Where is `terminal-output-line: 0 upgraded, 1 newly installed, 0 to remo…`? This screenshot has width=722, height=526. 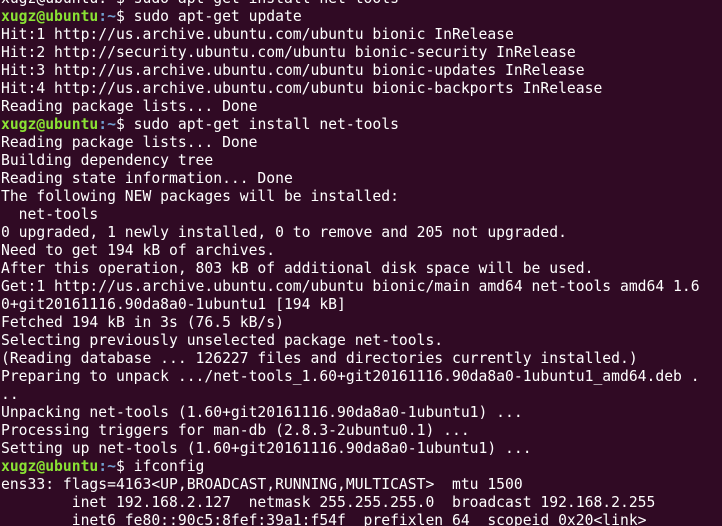 terminal-output-line: 0 upgraded, 1 newly installed, 0 to remo… is located at coordinates (284, 232).